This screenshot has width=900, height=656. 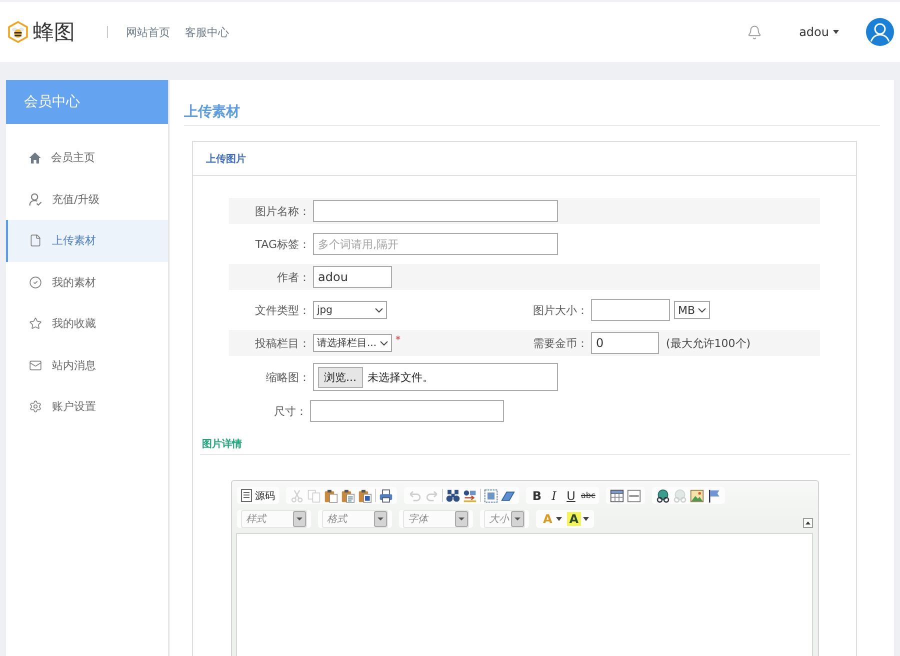 I want to click on field-label: 作者：, so click(x=293, y=277).